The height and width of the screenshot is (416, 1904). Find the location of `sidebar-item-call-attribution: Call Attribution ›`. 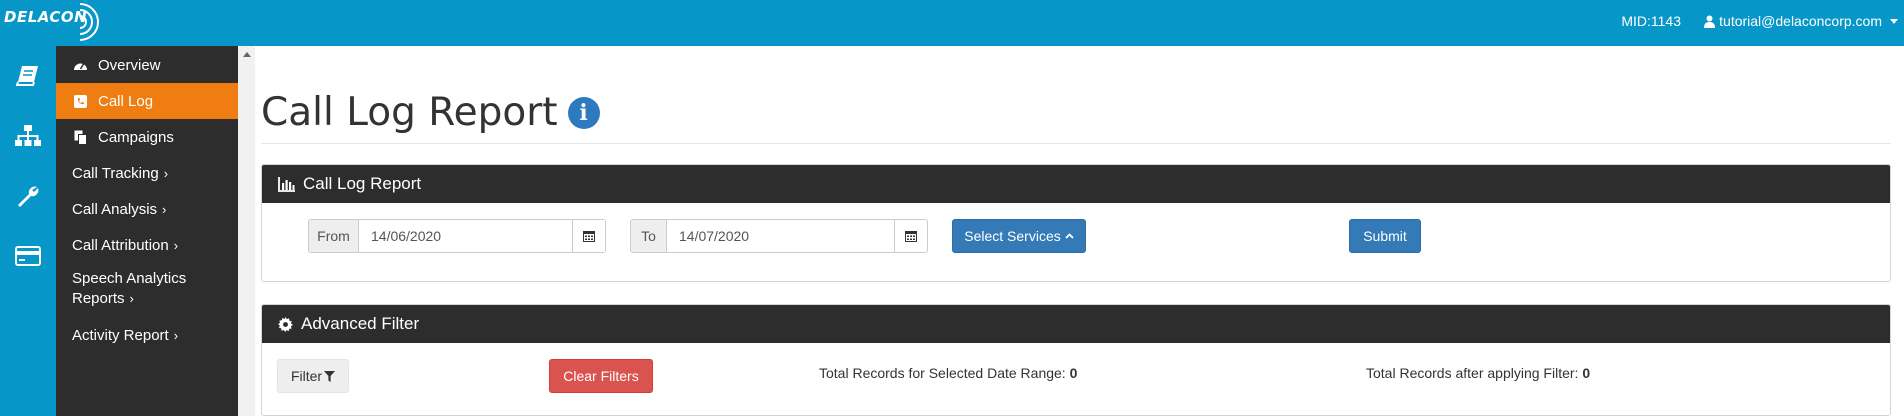

sidebar-item-call-attribution: Call Attribution › is located at coordinates (147, 245).